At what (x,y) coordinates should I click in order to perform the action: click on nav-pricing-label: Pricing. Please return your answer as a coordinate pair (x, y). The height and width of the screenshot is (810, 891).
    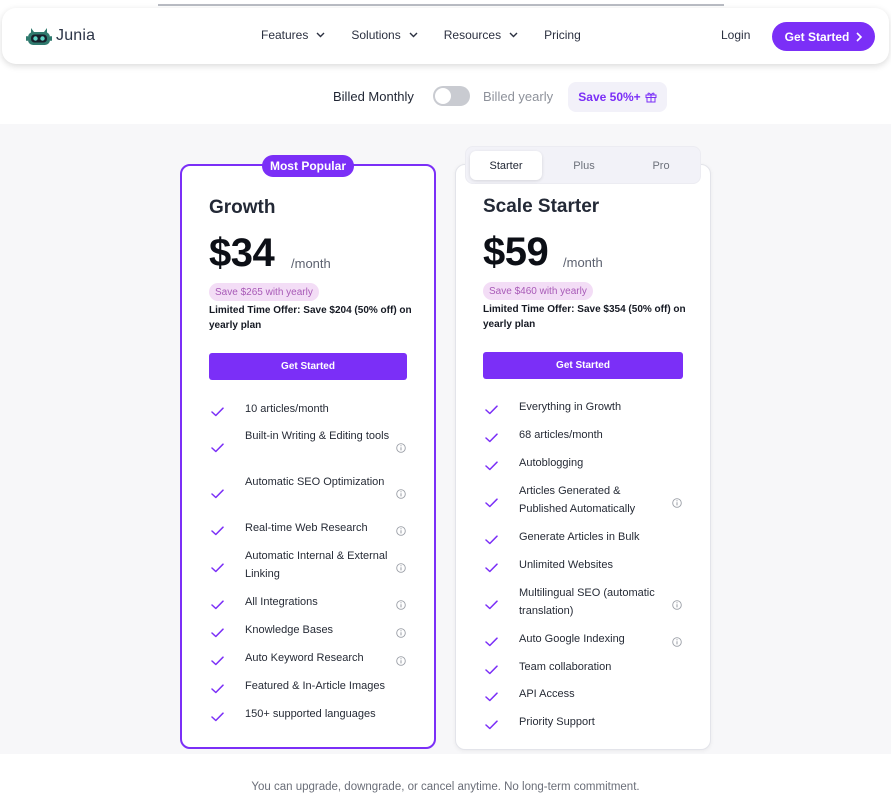
    Looking at the image, I should click on (562, 35).